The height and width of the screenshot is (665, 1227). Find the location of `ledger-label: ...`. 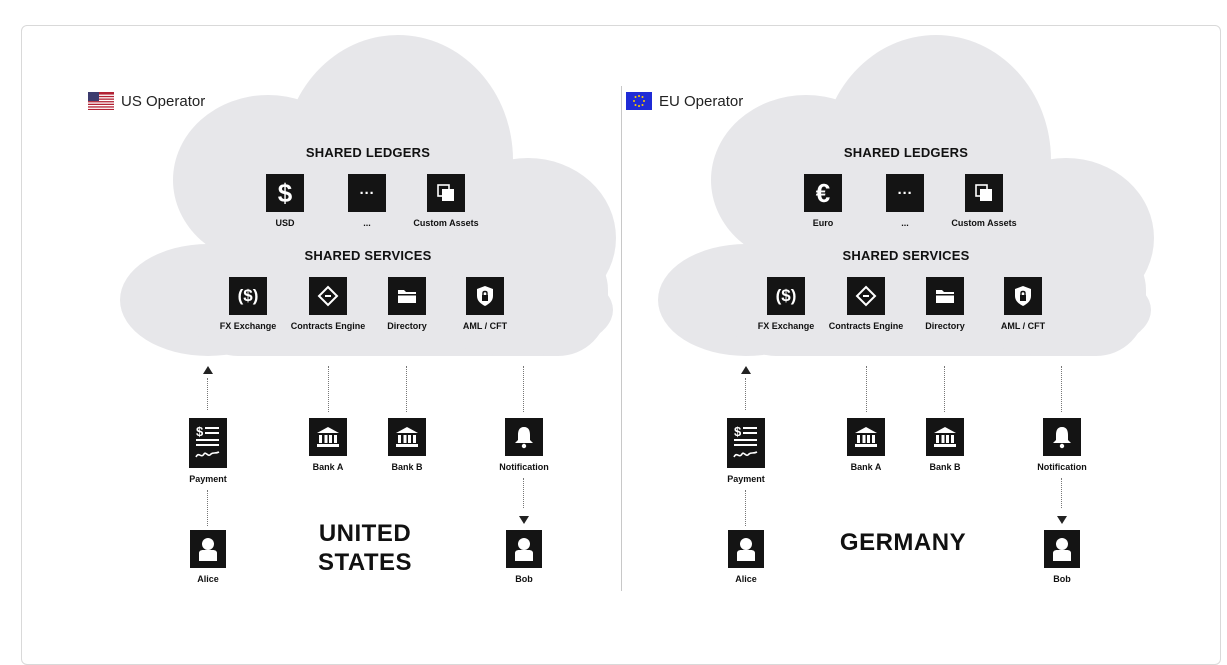

ledger-label: ... is located at coordinates (367, 223).